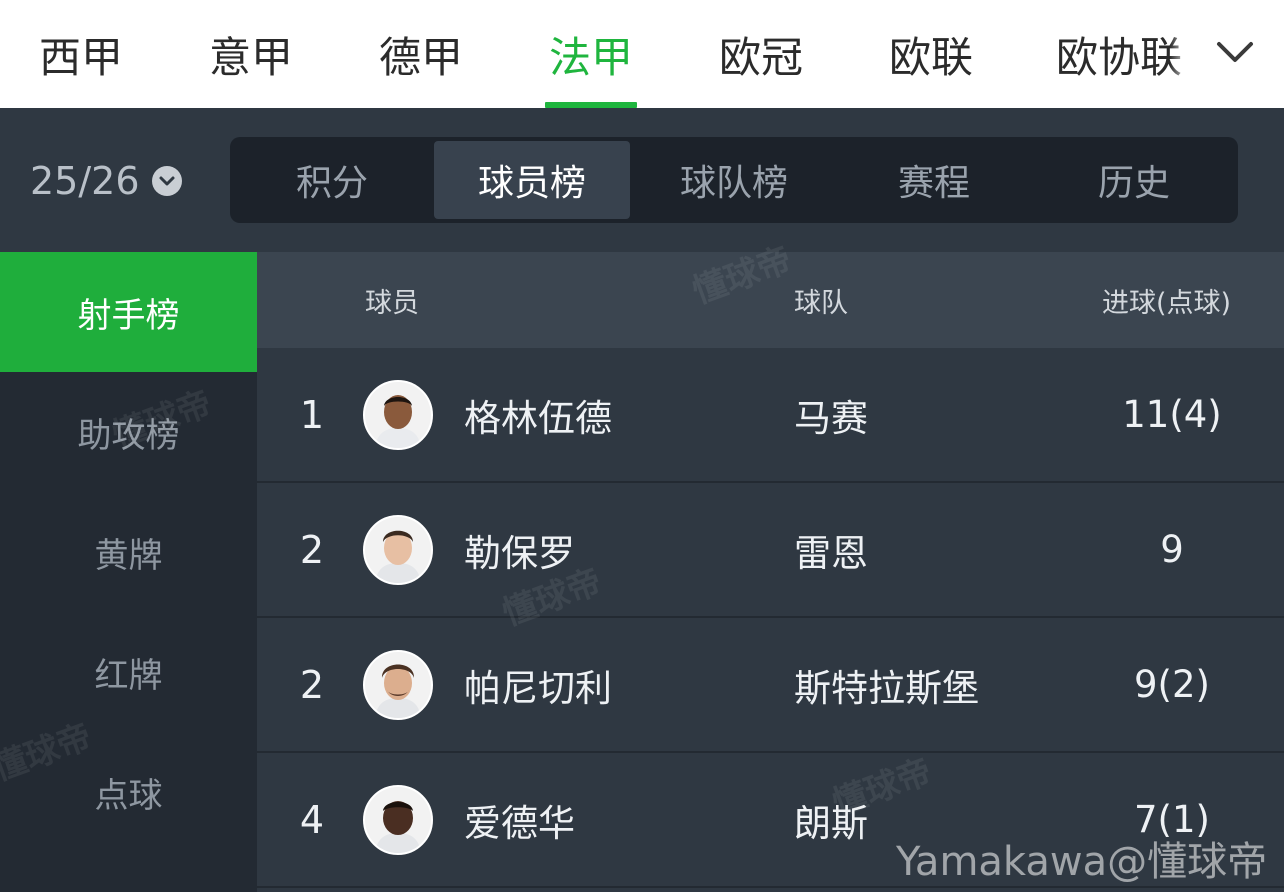 This screenshot has width=1284, height=892. What do you see at coordinates (128, 555) in the screenshot?
I see `category-label: 黄牌` at bounding box center [128, 555].